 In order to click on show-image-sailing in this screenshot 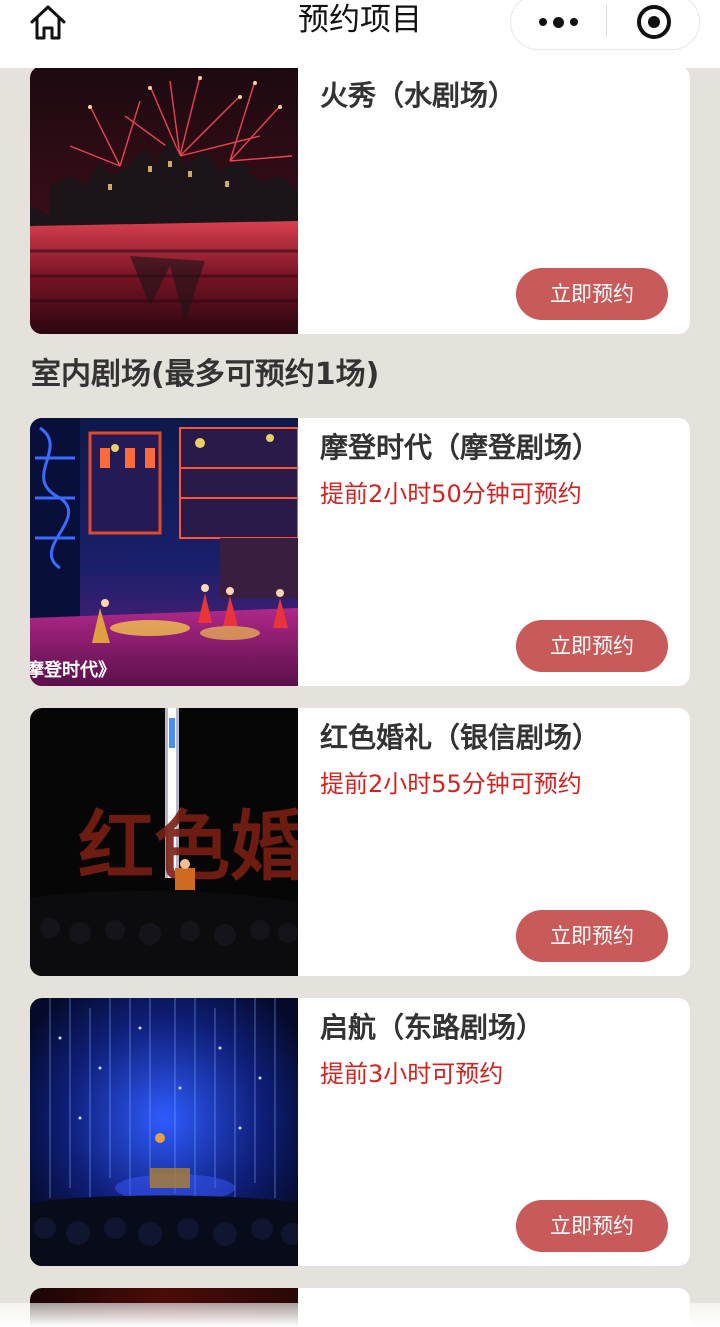, I will do `click(164, 1132)`.